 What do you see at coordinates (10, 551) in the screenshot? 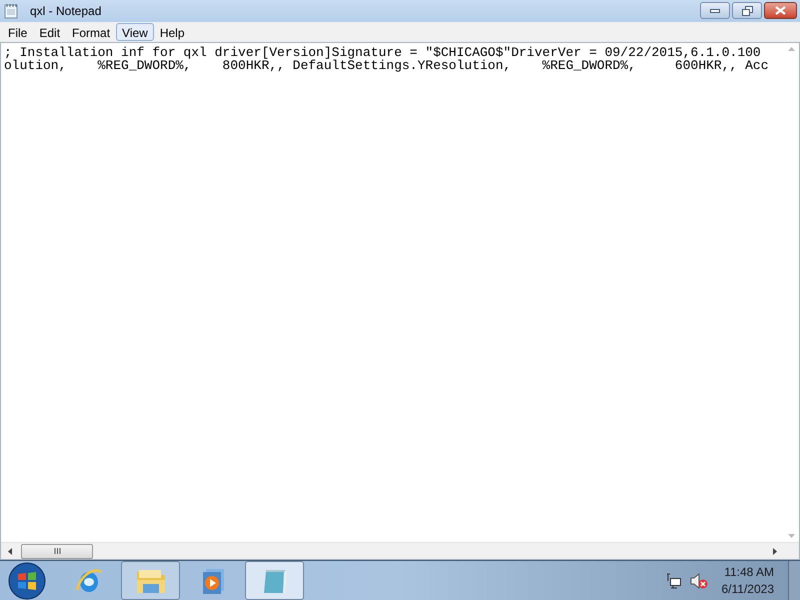
I see `scroll-left-icon` at bounding box center [10, 551].